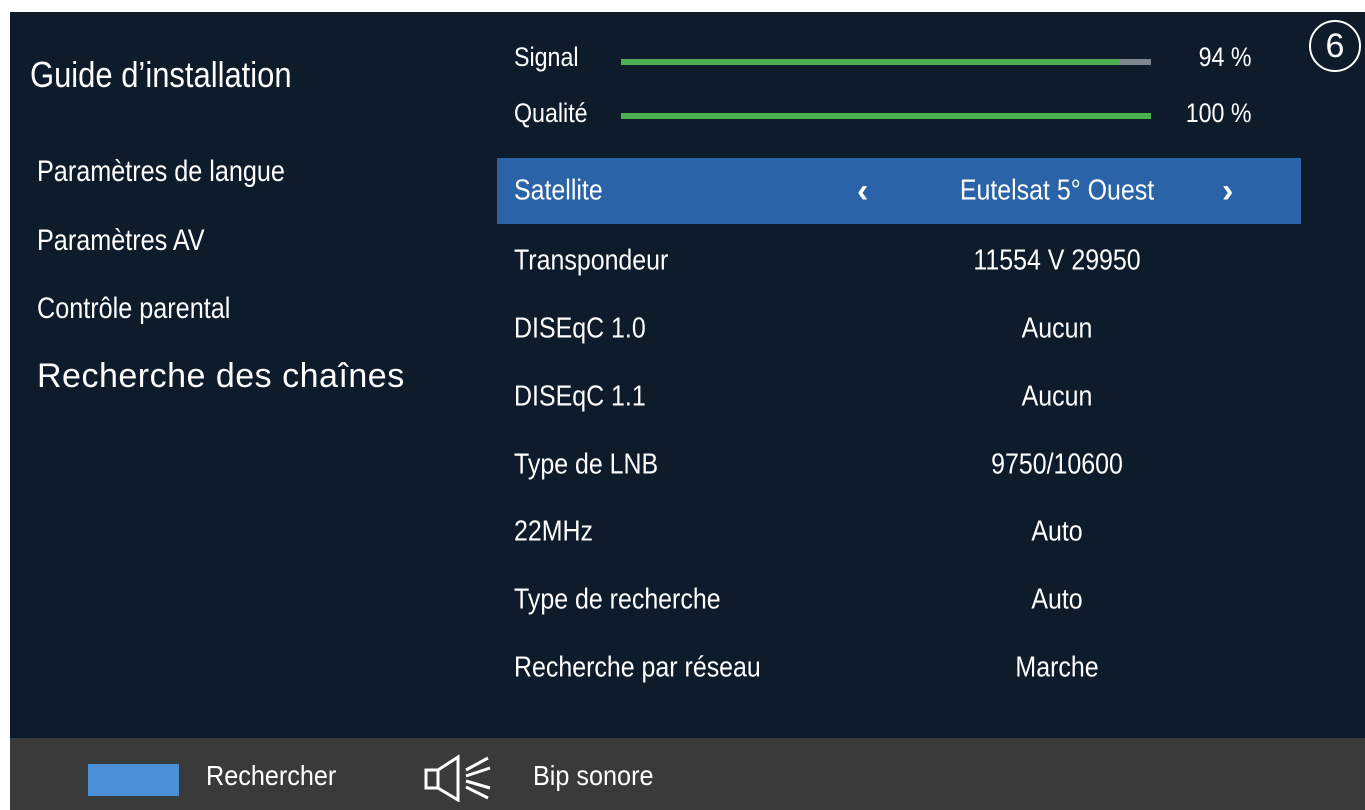 Image resolution: width=1365 pixels, height=810 pixels. Describe the element at coordinates (546, 57) in the screenshot. I see `signal-label: Signal` at that location.